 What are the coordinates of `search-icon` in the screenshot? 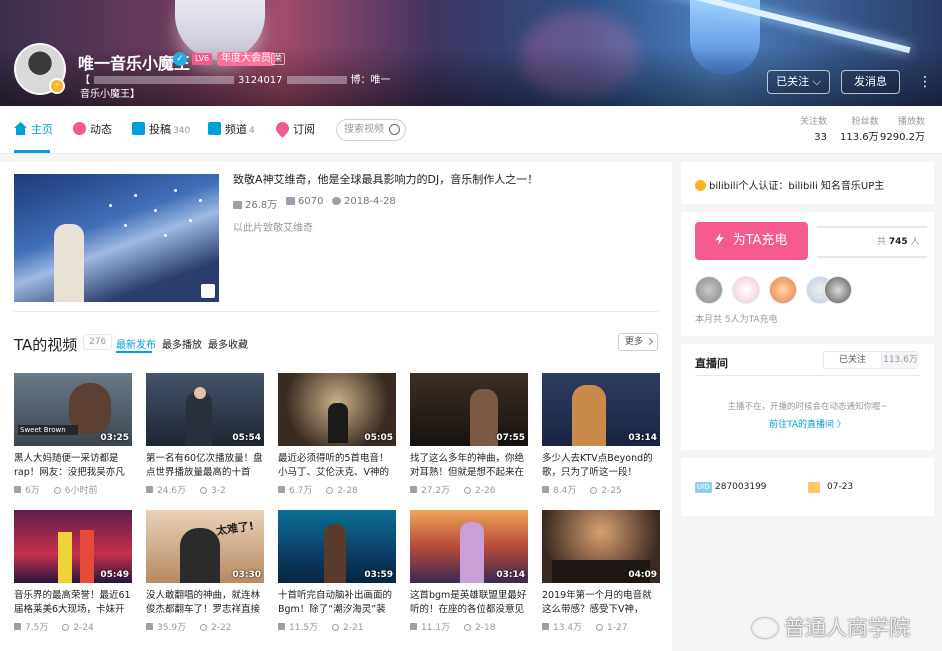 It's located at (394, 129).